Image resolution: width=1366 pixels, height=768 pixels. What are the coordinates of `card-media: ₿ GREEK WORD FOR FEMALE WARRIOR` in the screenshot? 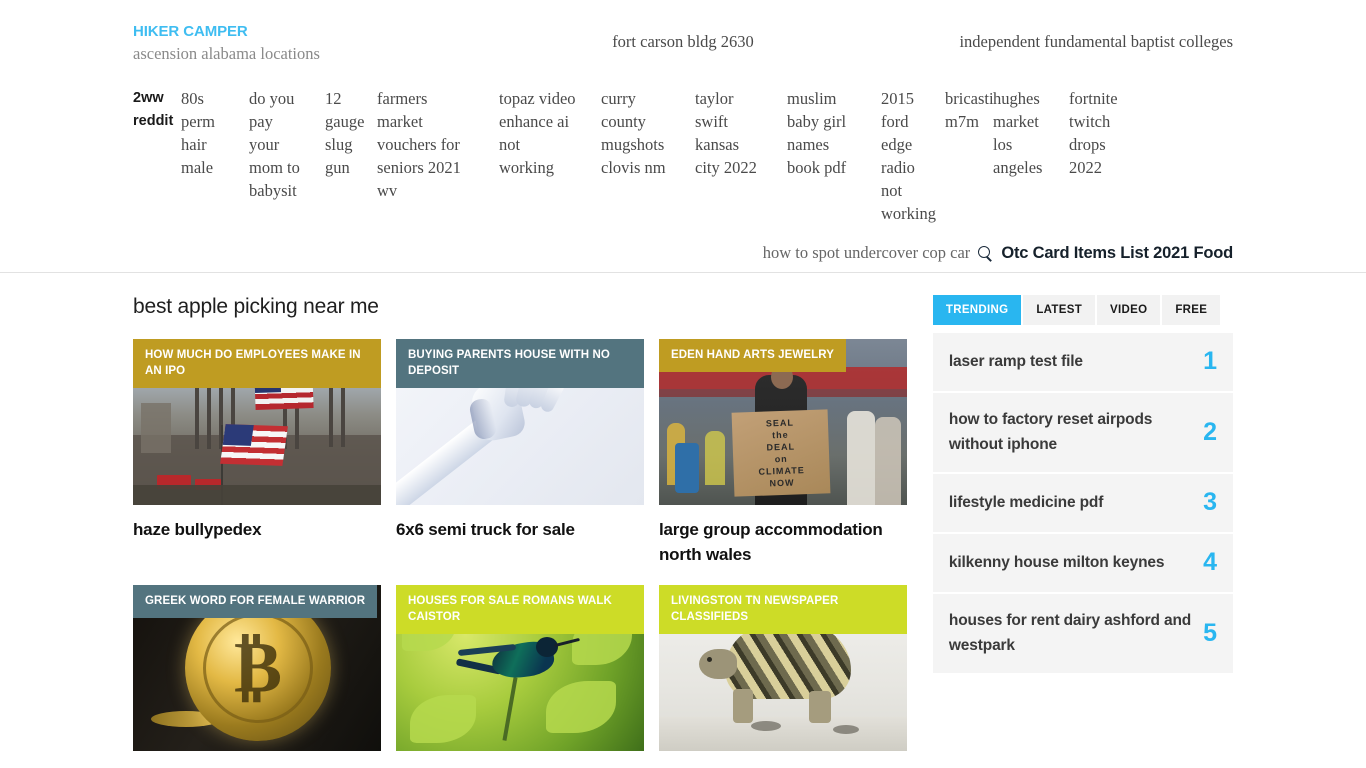 It's located at (257, 668).